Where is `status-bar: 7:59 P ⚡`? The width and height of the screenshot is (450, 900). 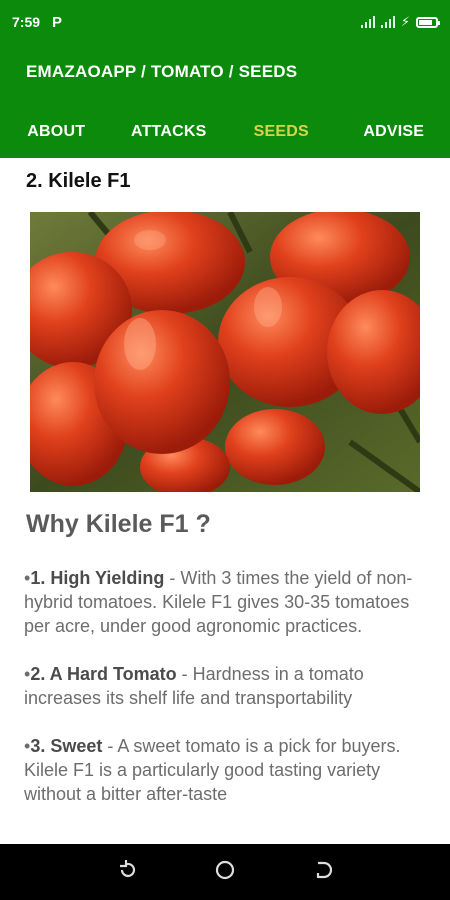
status-bar: 7:59 P ⚡ is located at coordinates (225, 22).